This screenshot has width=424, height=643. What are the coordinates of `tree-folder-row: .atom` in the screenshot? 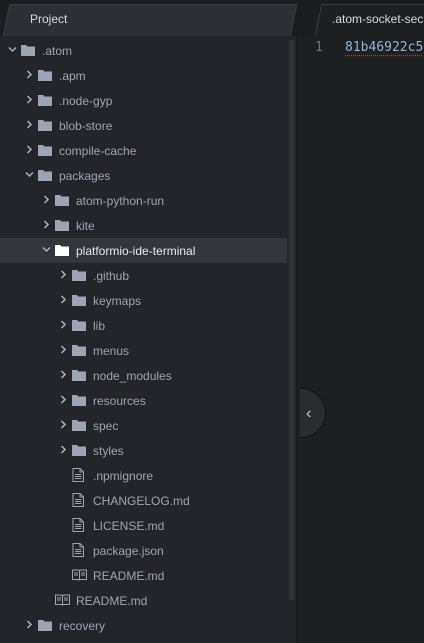 It's located at (143, 50).